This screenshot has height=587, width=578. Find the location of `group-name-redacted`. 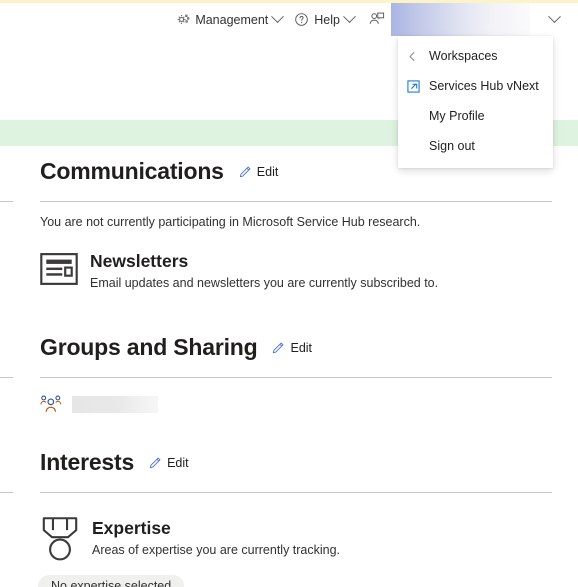

group-name-redacted is located at coordinates (115, 404).